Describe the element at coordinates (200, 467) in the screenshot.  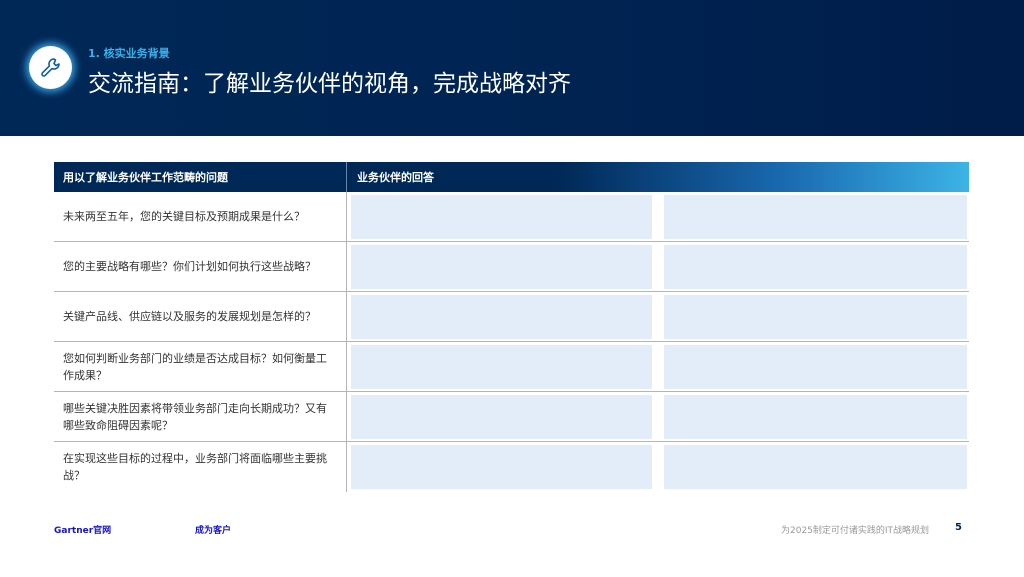
I see `question-cell: 在实现这些目标的过程中，业务部门将面临哪些主要挑战？` at that location.